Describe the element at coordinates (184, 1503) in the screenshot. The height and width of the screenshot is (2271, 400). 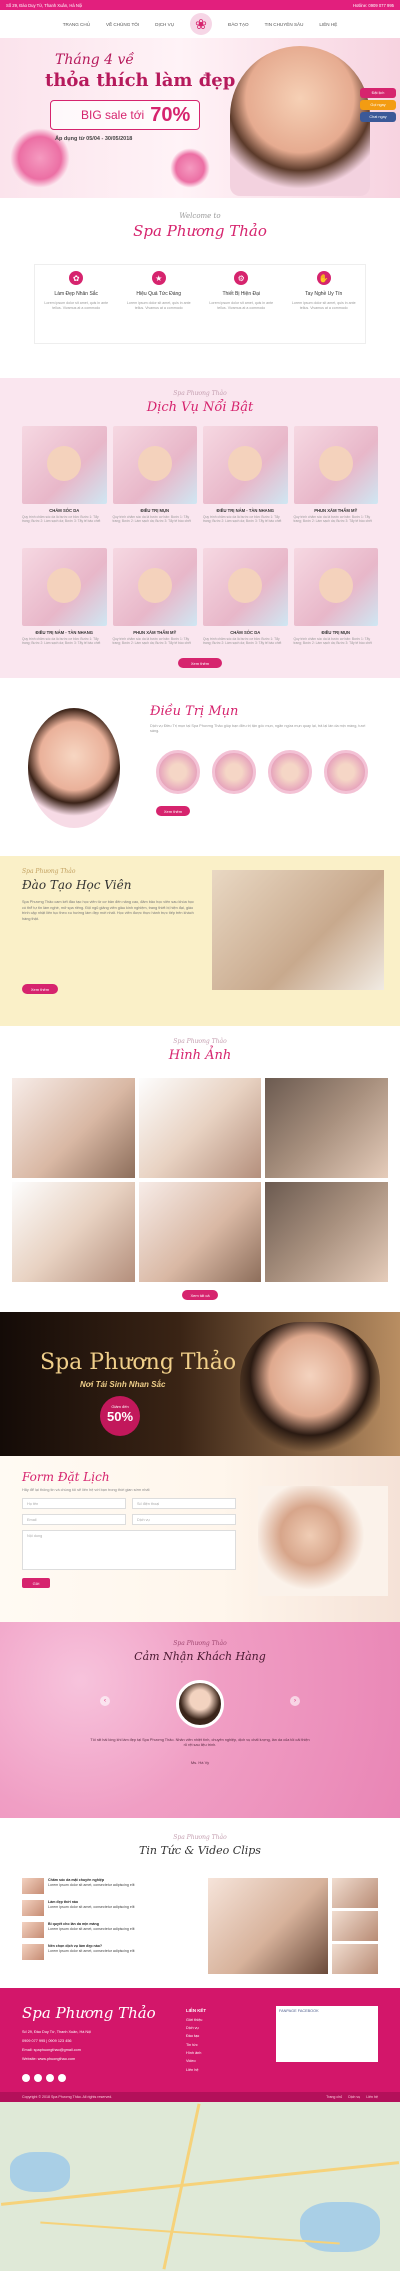
I see `phone-field: Số điện thoại` at that location.